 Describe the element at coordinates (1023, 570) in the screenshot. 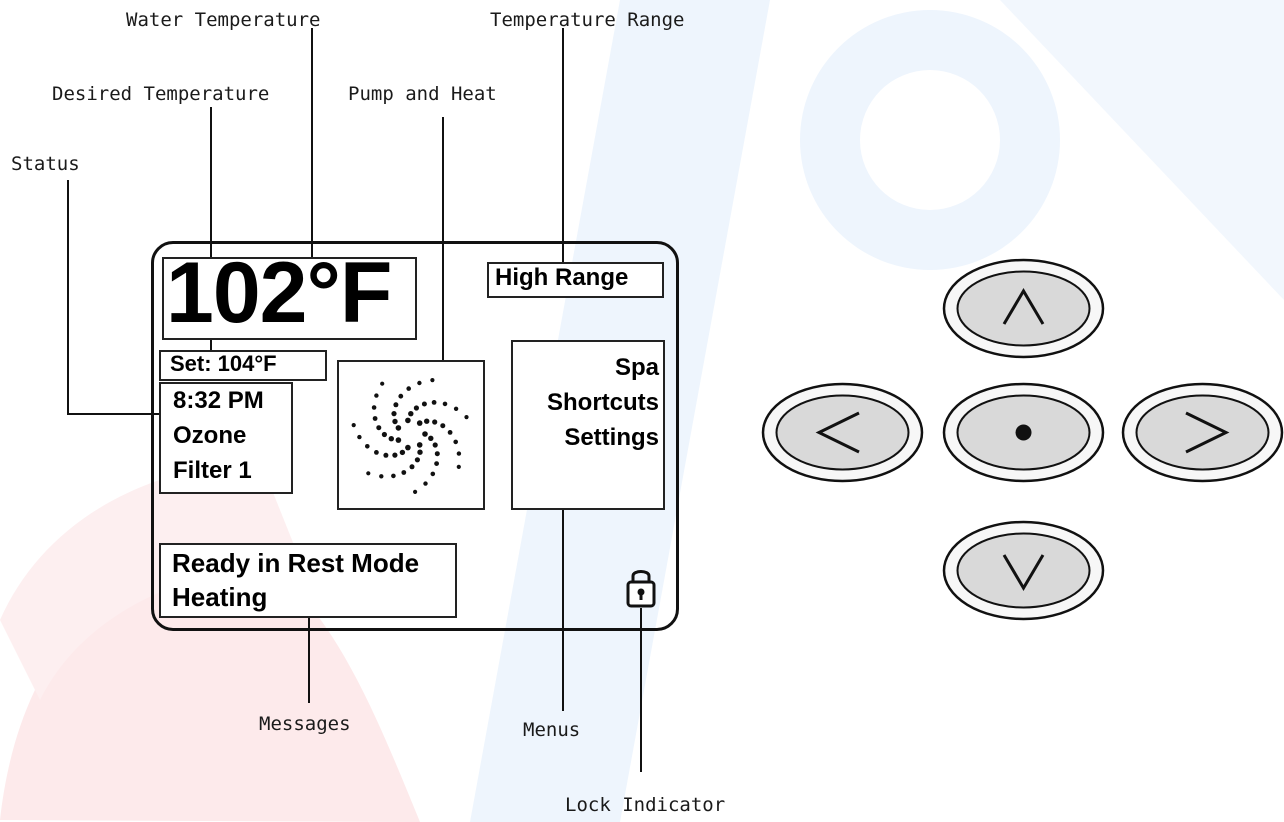

I see `down-button` at that location.